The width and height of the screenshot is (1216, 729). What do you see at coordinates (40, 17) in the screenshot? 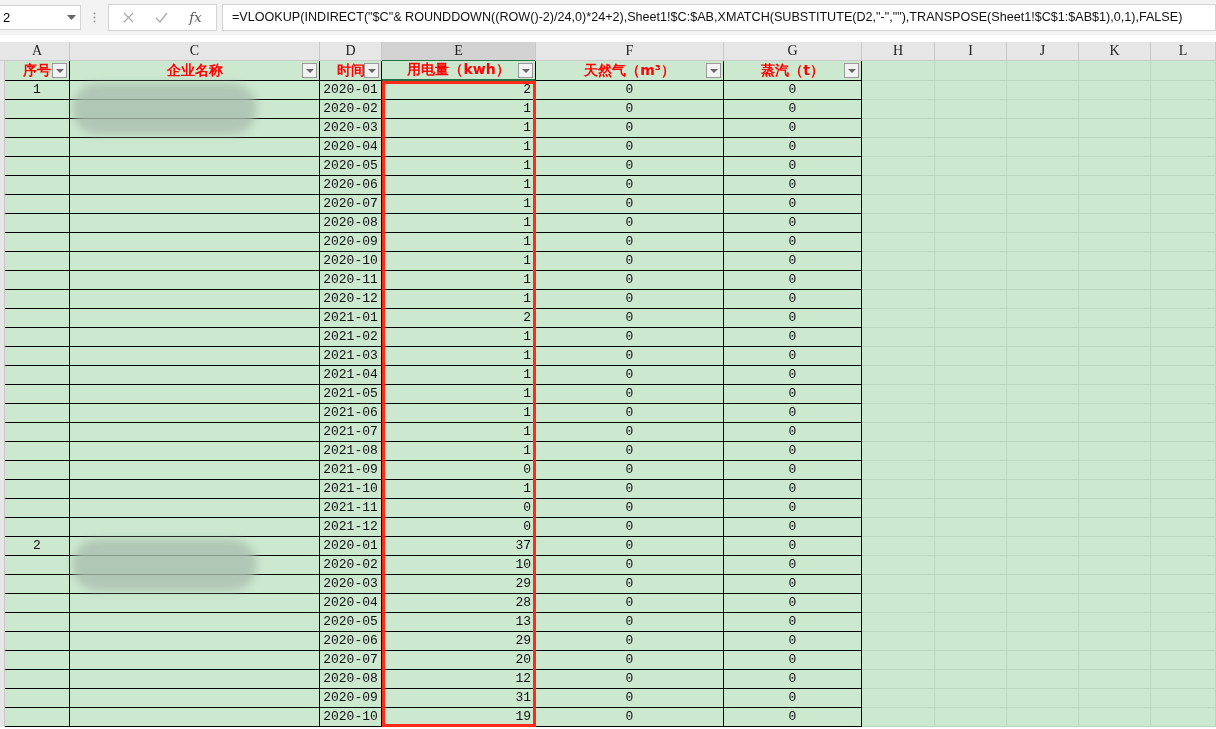
I see `name-box: 2` at bounding box center [40, 17].